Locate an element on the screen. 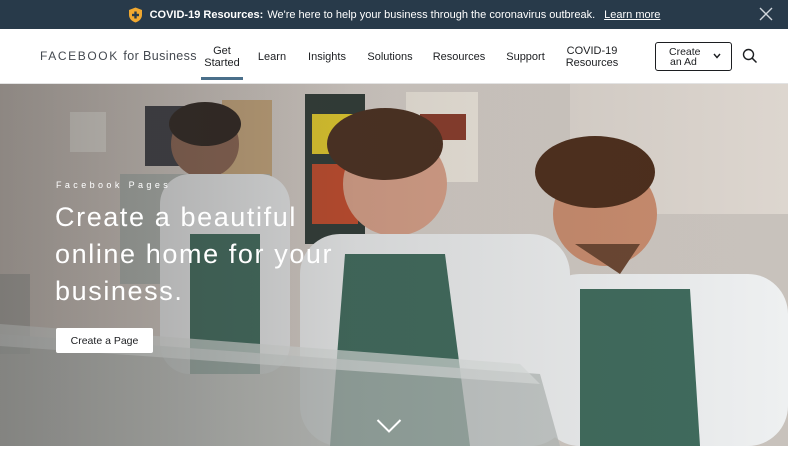 This screenshot has width=788, height=468. brand-suffix: for Business is located at coordinates (160, 56).